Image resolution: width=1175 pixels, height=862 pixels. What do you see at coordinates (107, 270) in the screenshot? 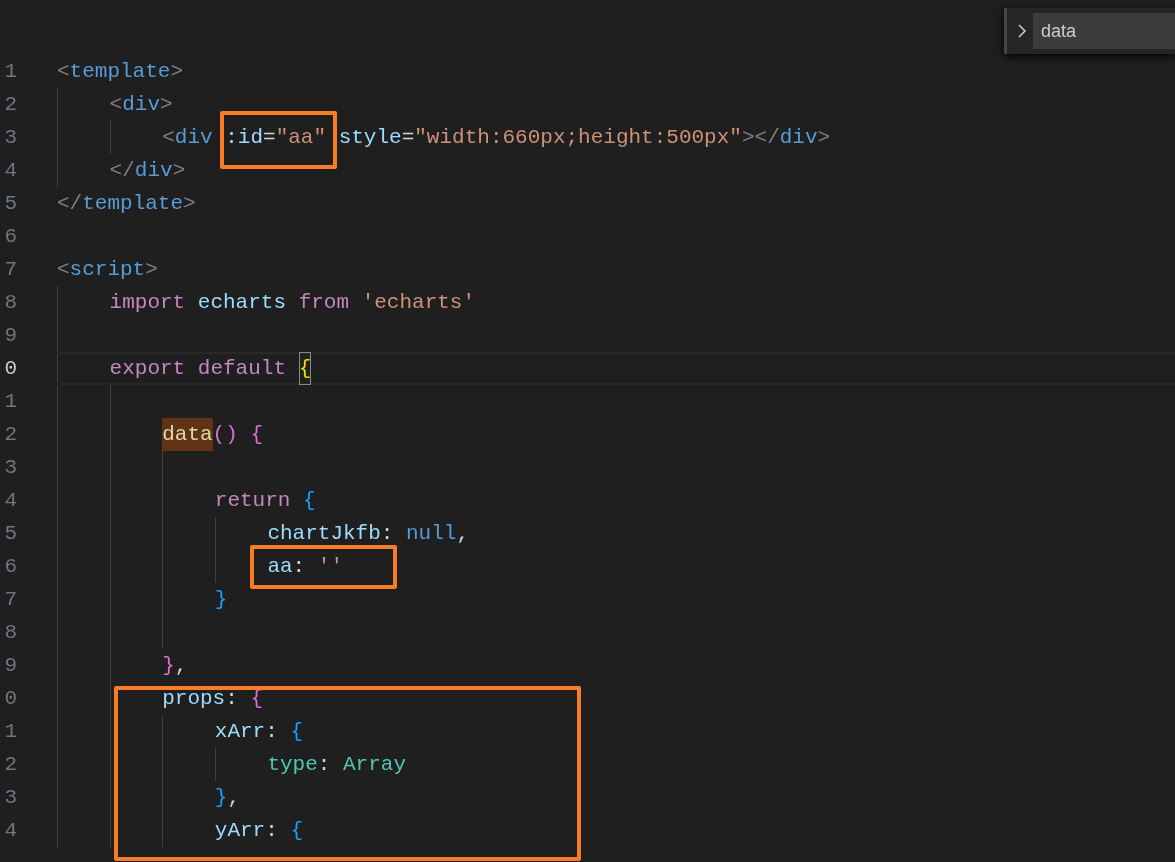
I see `code-token: script` at bounding box center [107, 270].